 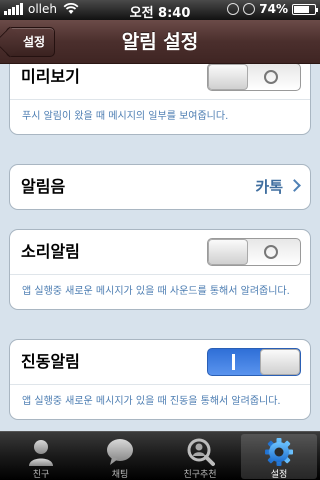 I want to click on tab-bar: 친구 채팅 친구추천 설정, so click(x=160, y=455).